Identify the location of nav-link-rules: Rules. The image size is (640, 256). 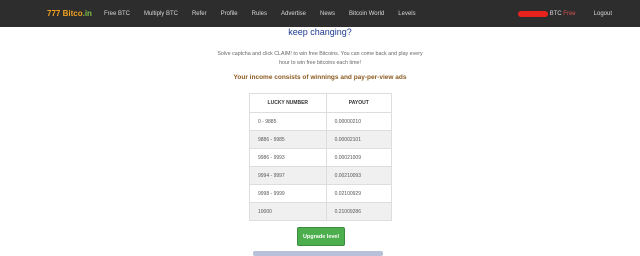
(259, 14).